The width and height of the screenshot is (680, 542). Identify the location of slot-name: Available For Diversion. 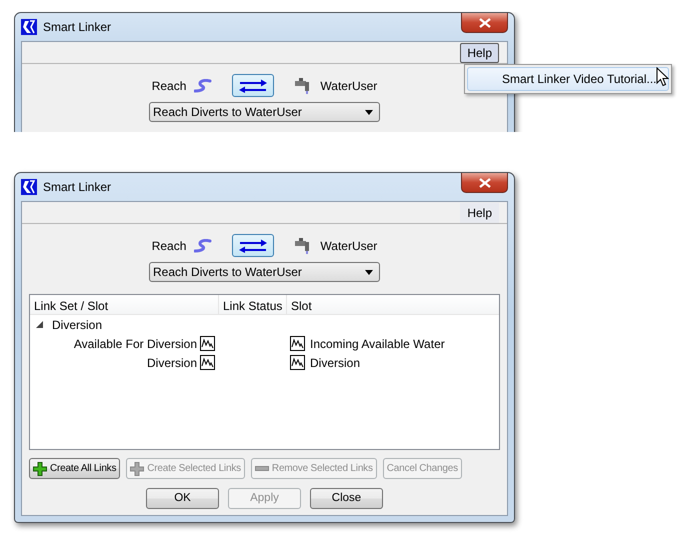
(135, 344).